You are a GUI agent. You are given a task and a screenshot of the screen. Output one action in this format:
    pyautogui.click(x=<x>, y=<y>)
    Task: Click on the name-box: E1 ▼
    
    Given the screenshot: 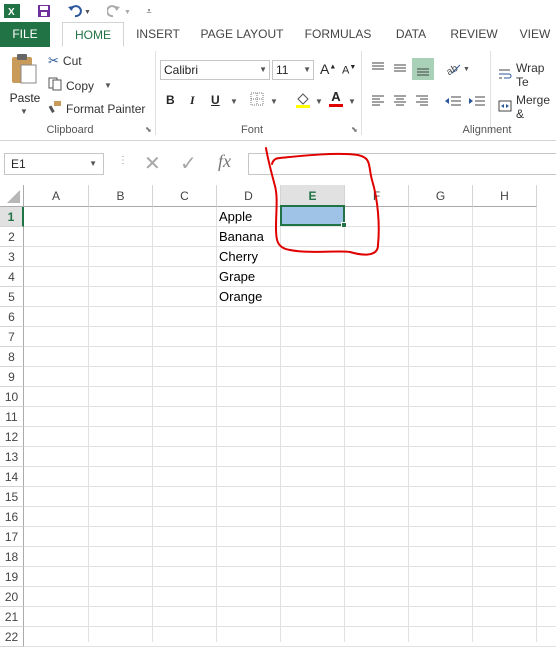 What is the action you would take?
    pyautogui.click(x=54, y=164)
    